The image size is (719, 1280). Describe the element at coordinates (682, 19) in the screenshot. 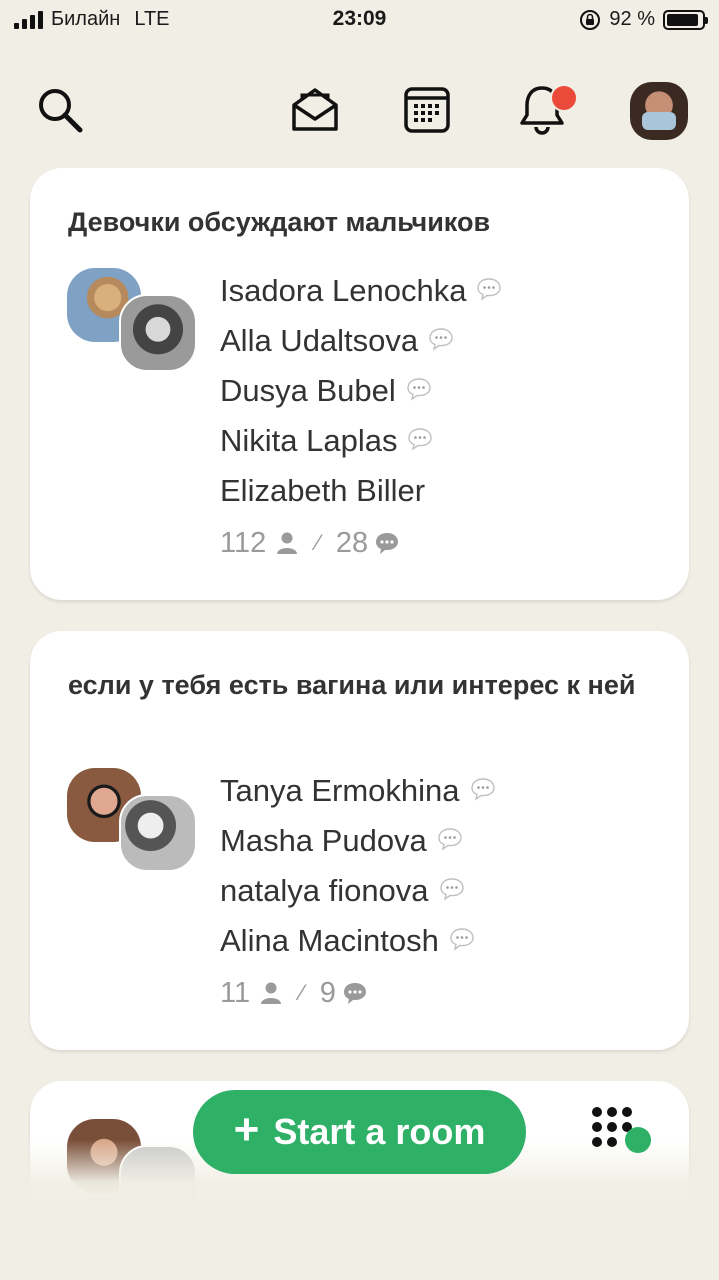

I see `battery-fill` at that location.